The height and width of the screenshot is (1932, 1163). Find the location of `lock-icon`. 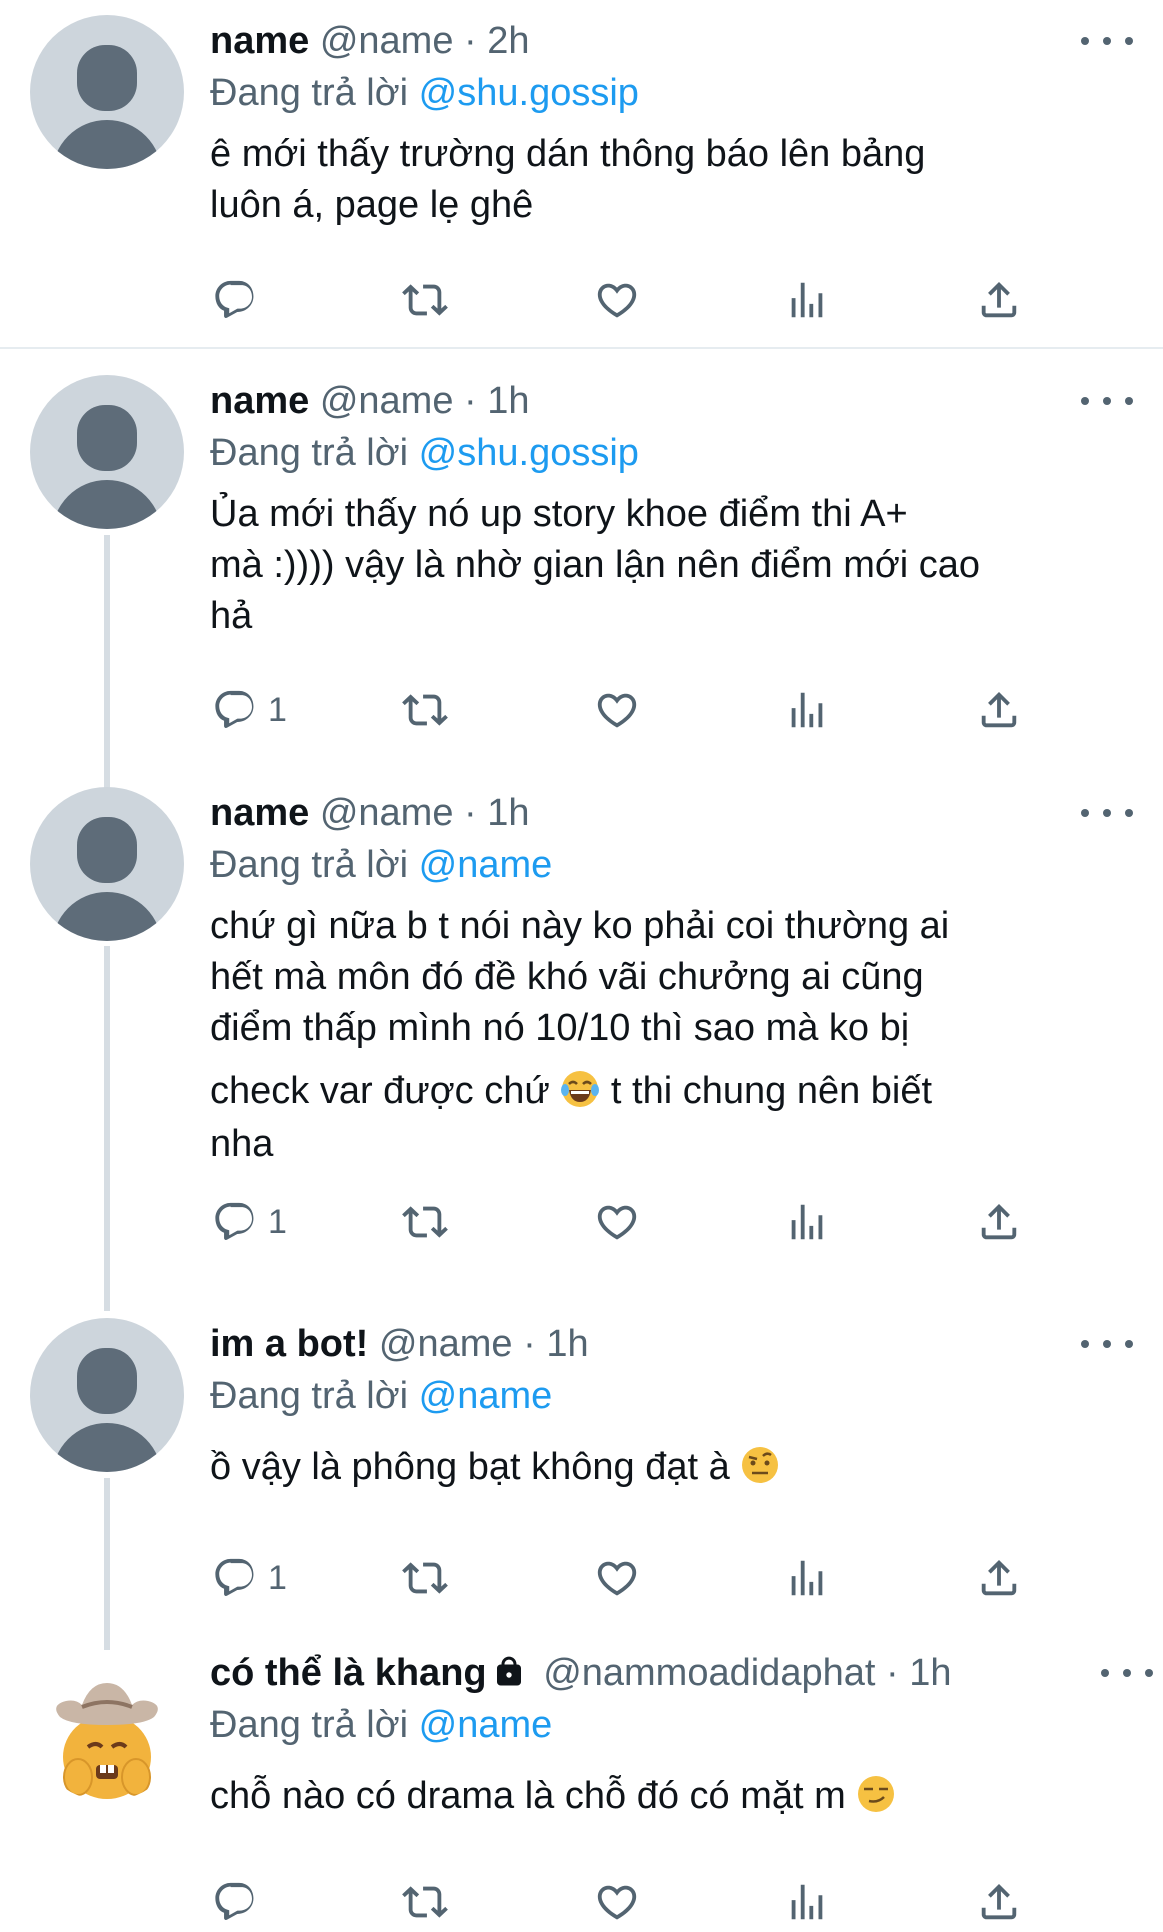

lock-icon is located at coordinates (508, 1671).